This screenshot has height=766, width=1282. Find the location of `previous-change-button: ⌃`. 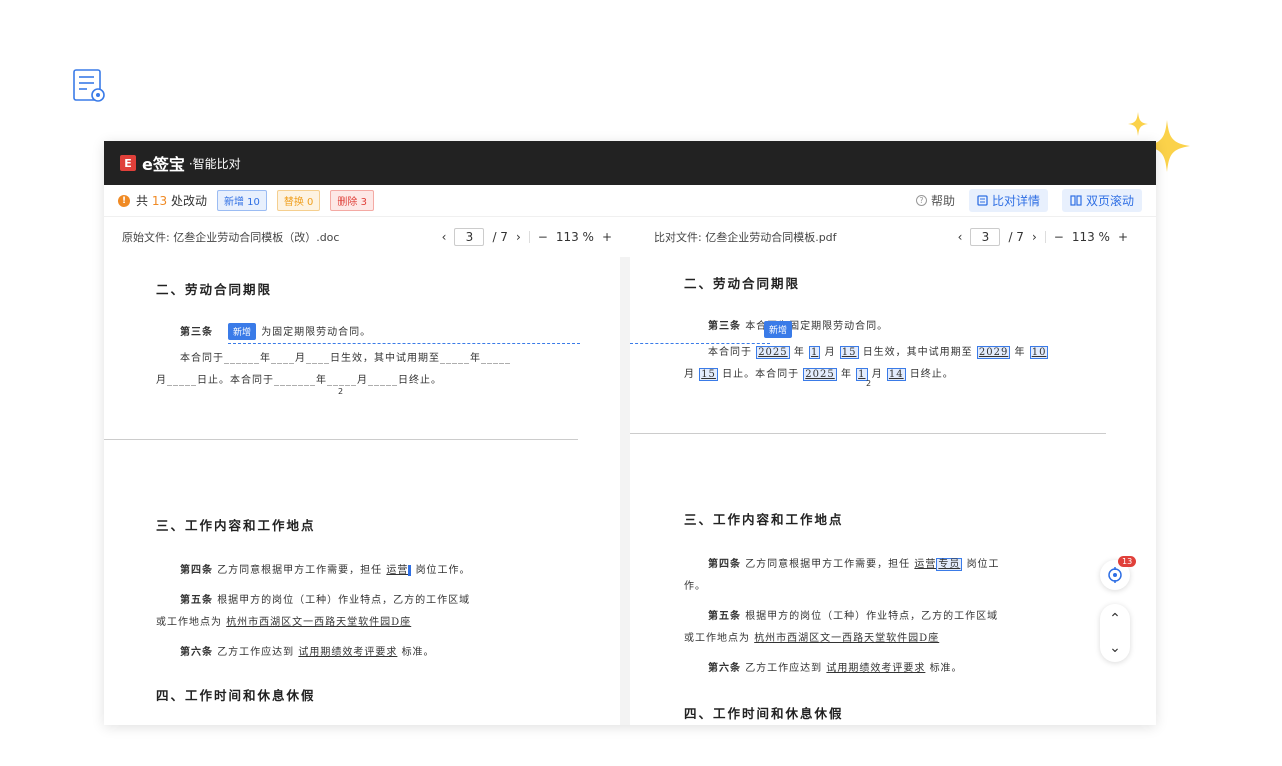

previous-change-button: ⌃ is located at coordinates (1115, 619).